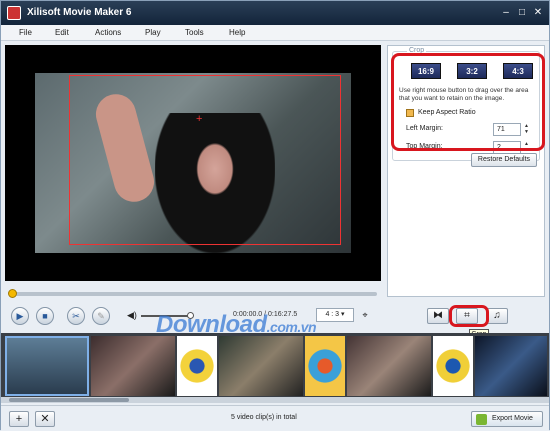  I want to click on app-logo-icon, so click(14, 13).